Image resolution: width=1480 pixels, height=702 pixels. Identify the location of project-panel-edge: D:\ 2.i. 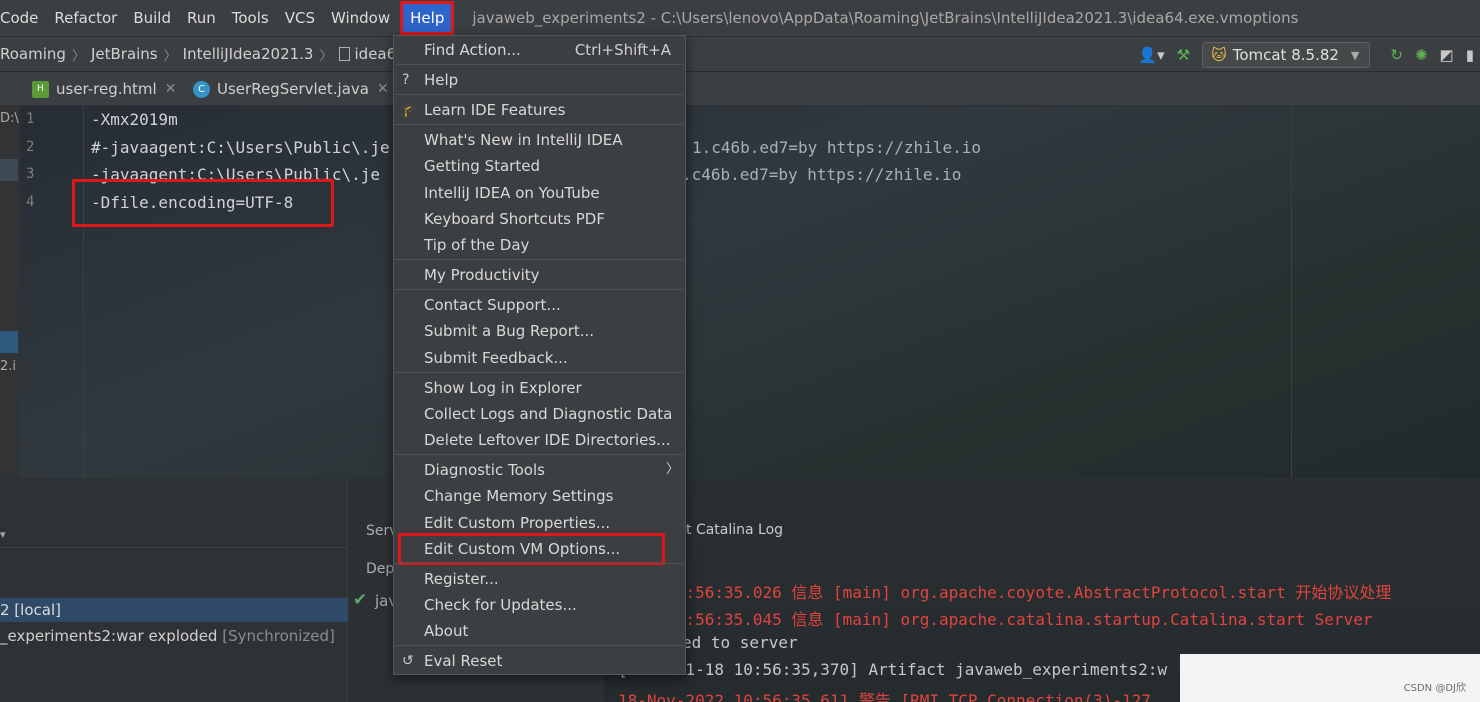
(10, 292).